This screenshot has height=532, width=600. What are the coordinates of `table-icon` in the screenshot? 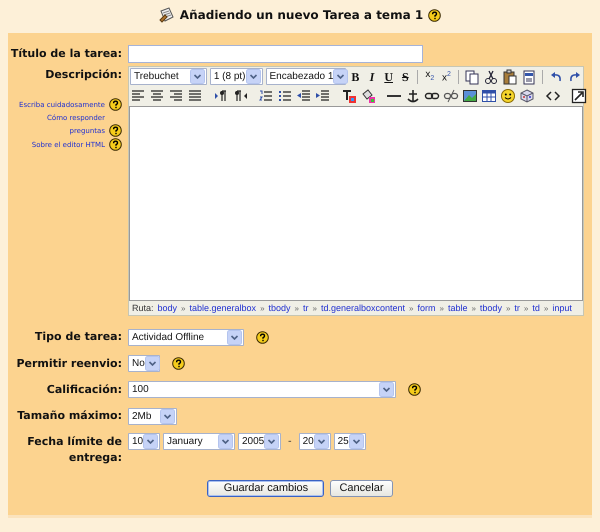 It's located at (489, 96).